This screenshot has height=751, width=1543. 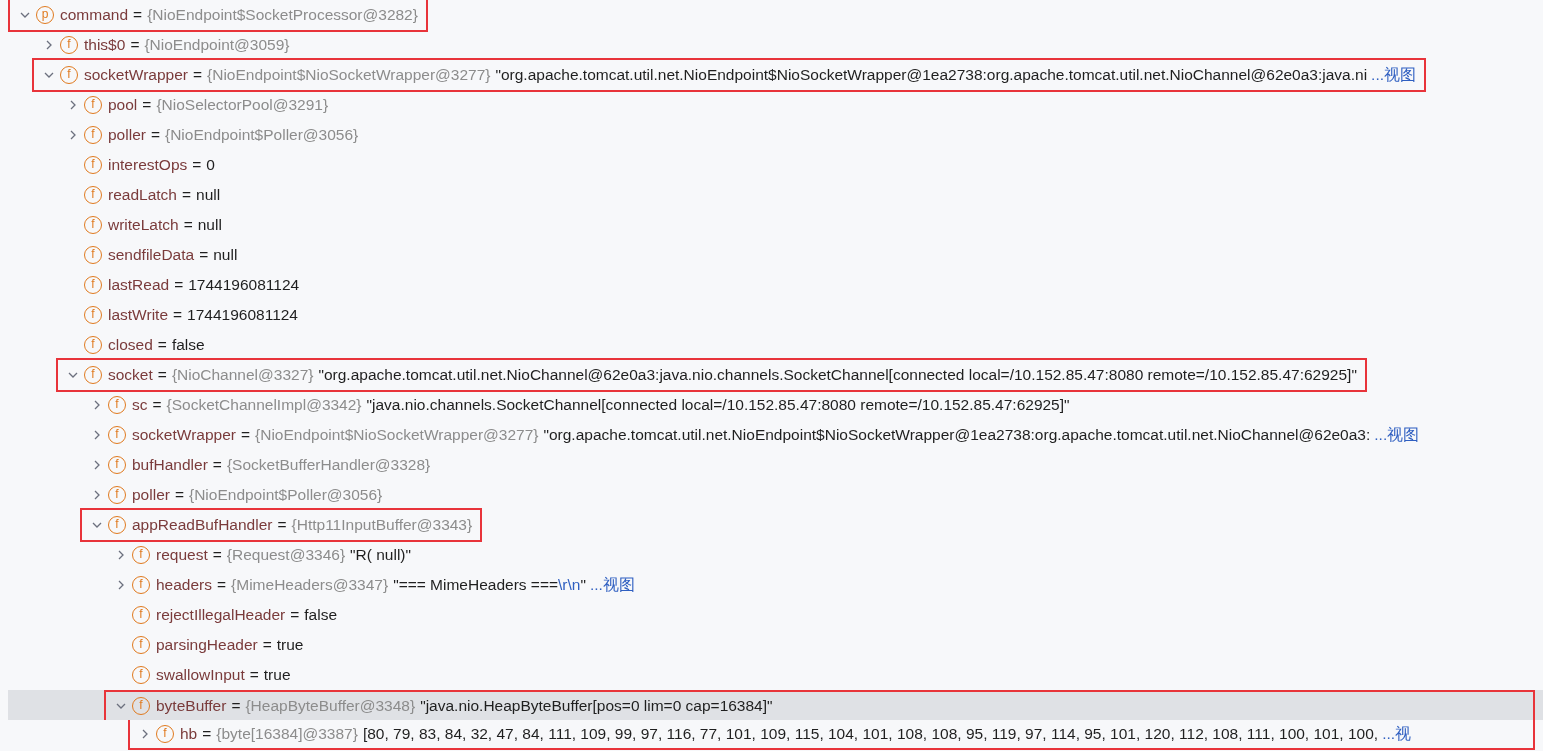 What do you see at coordinates (182, 555) in the screenshot?
I see `variable-name: request` at bounding box center [182, 555].